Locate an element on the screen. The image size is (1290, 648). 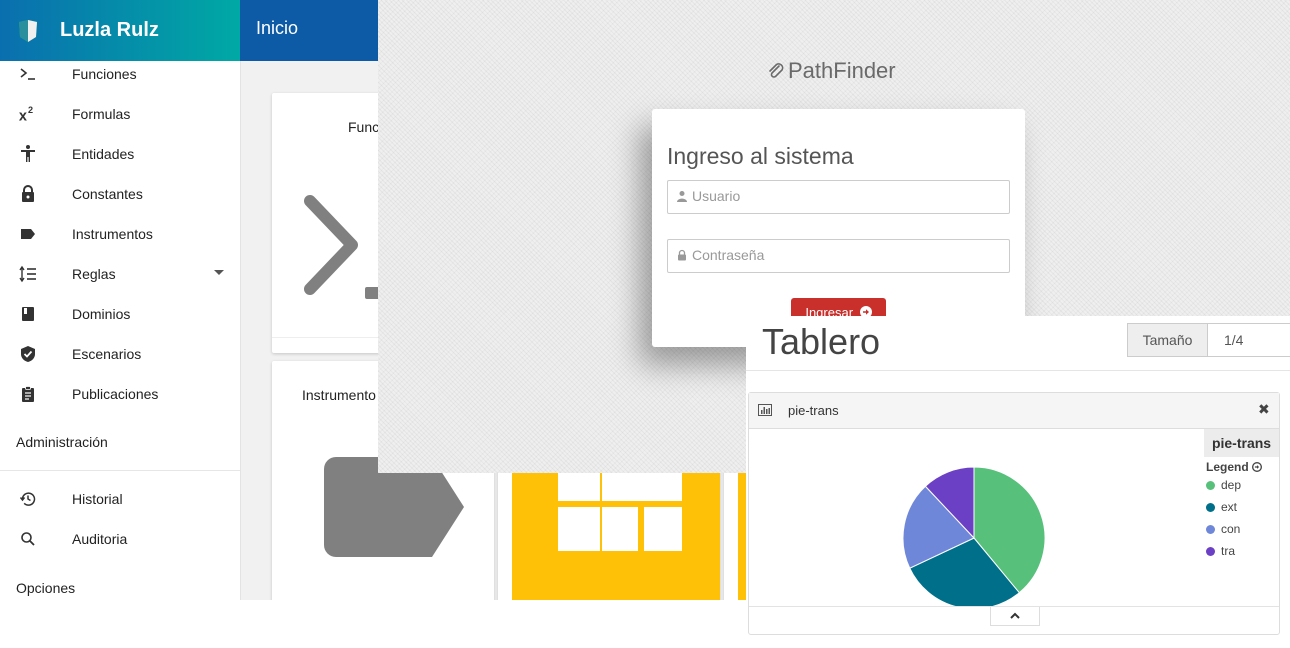
login-title: Ingreso al sistema is located at coordinates (760, 156).